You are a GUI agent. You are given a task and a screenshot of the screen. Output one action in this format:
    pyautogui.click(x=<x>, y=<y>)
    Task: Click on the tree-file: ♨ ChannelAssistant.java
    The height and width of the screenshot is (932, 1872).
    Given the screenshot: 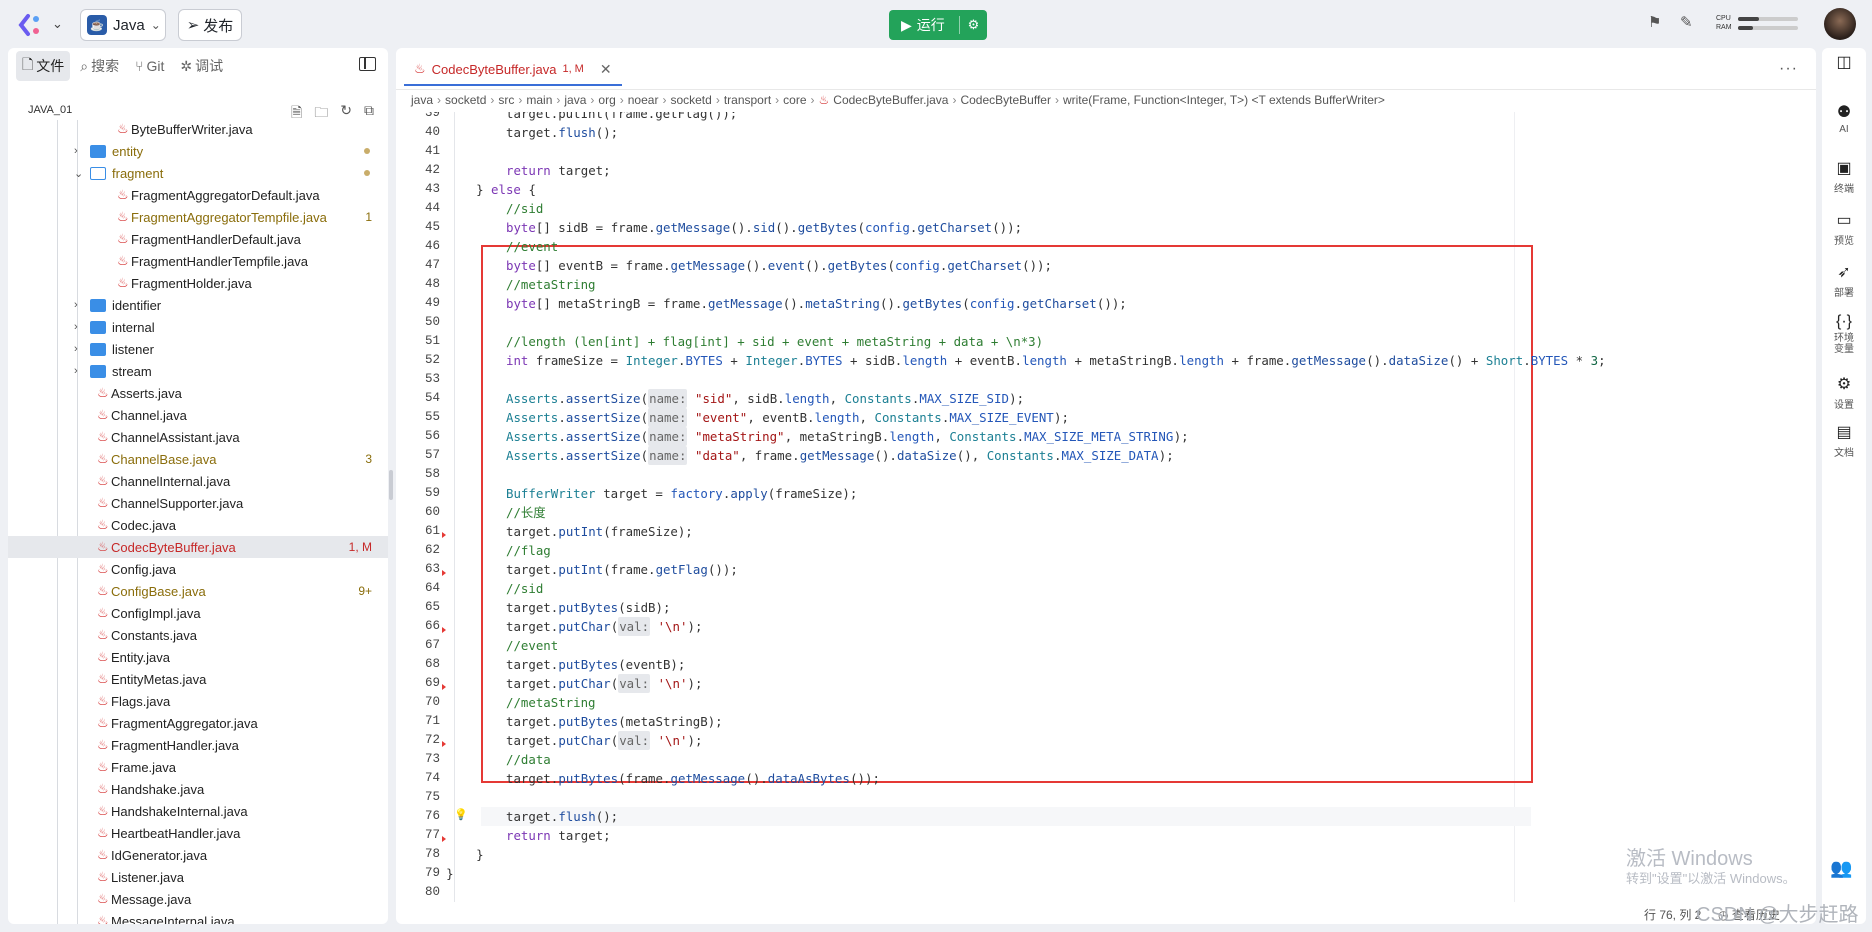 What is the action you would take?
    pyautogui.click(x=198, y=437)
    